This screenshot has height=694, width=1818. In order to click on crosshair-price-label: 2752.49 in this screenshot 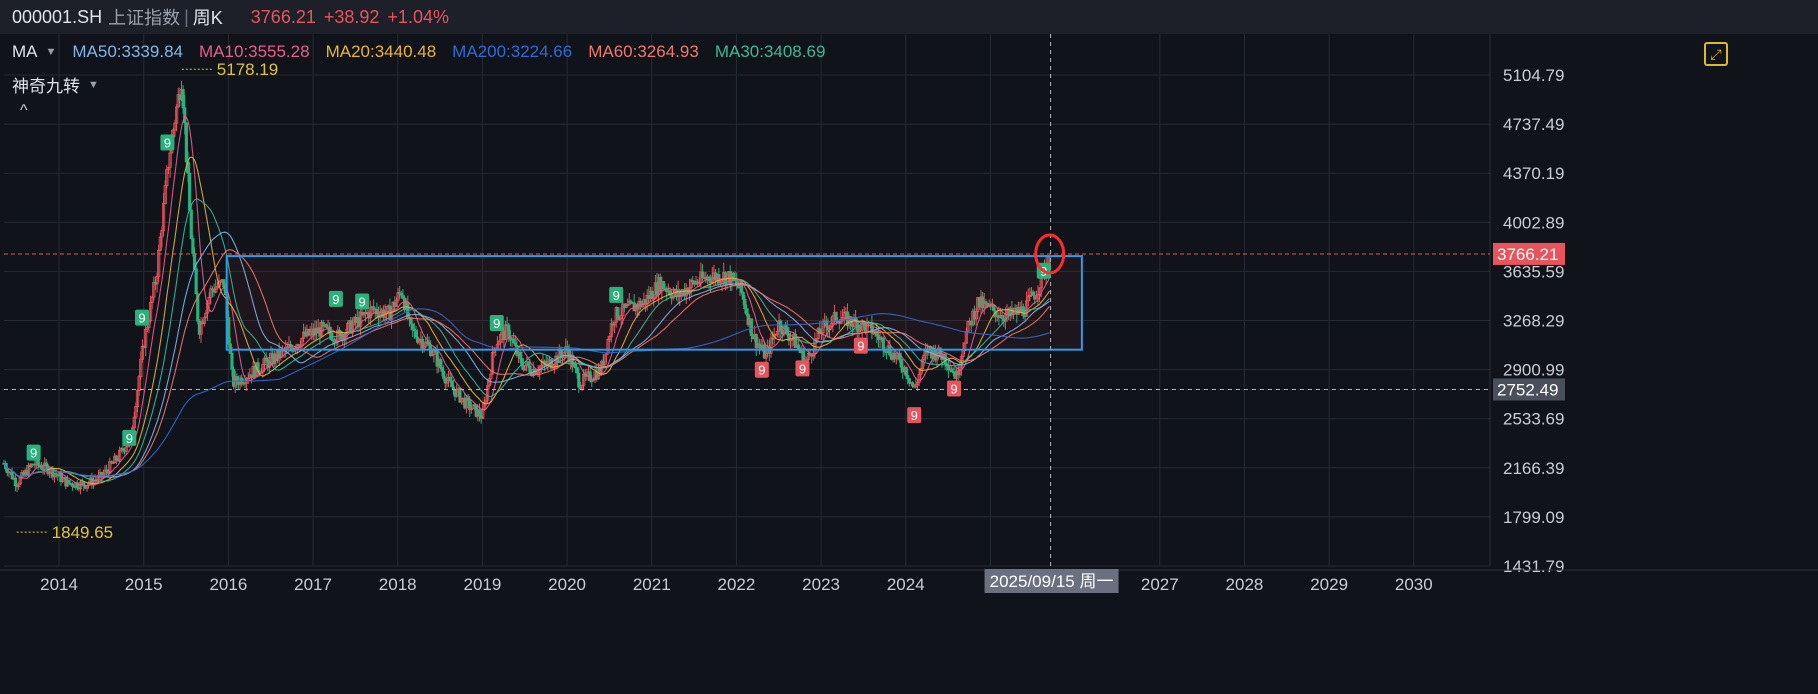, I will do `click(1527, 389)`.